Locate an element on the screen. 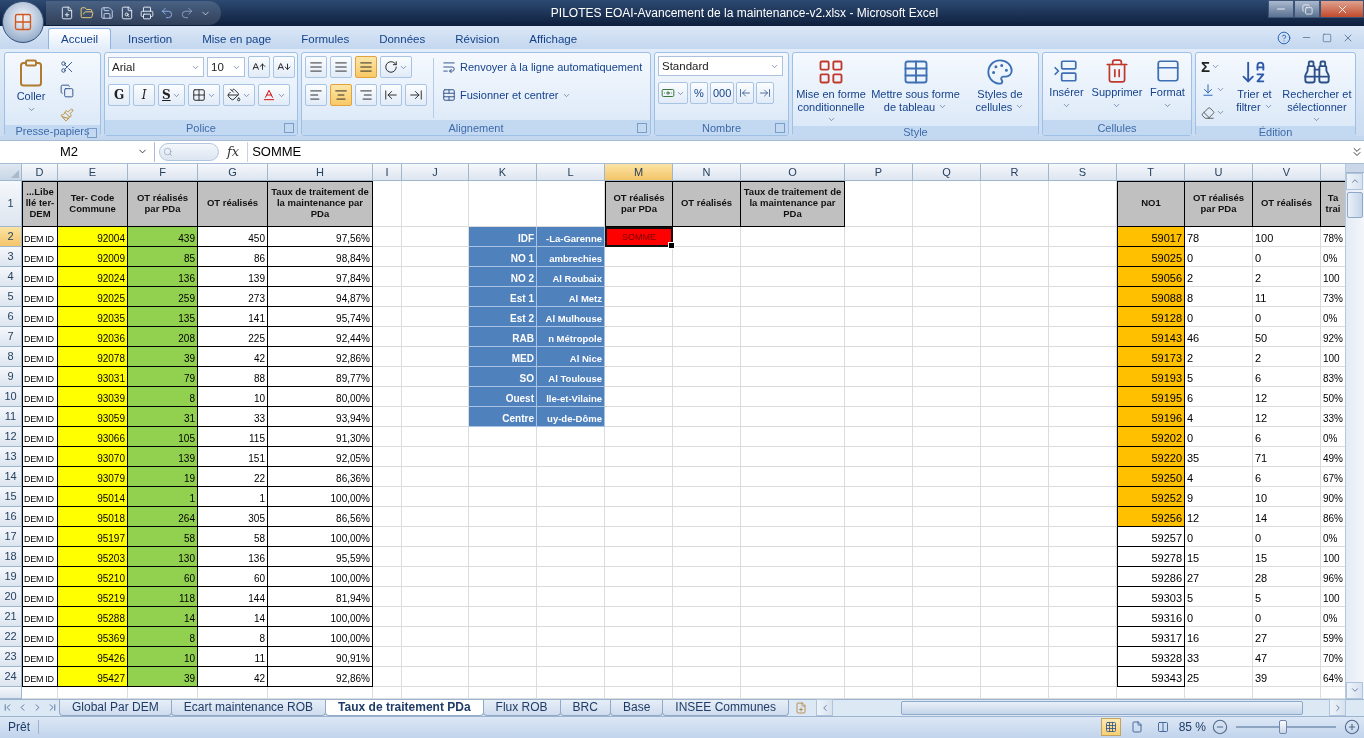 Image resolution: width=1364 pixels, height=738 pixels. ribbon-tab: Formules is located at coordinates (325, 39).